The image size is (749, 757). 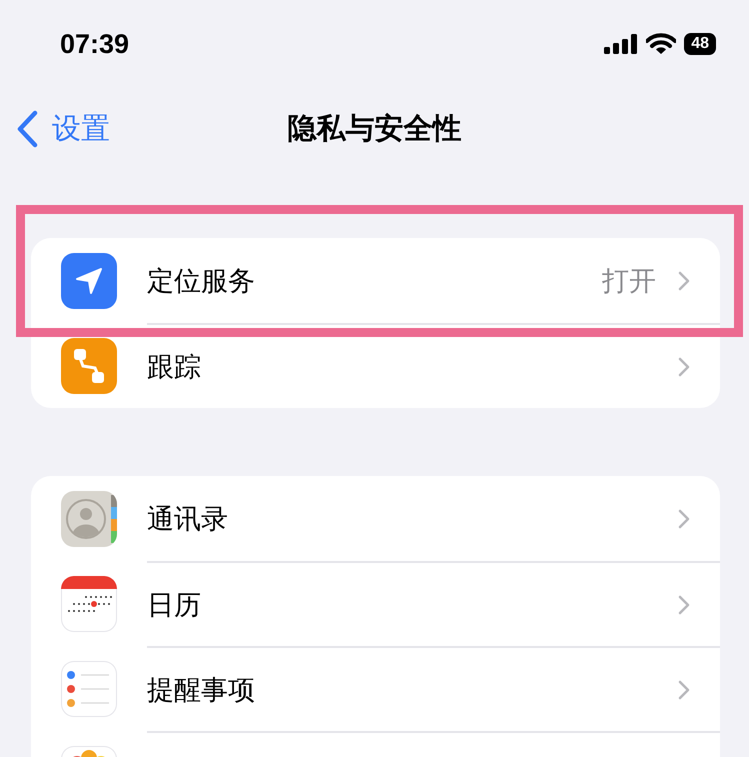 I want to click on settings-row: 通讯录, so click(x=375, y=518).